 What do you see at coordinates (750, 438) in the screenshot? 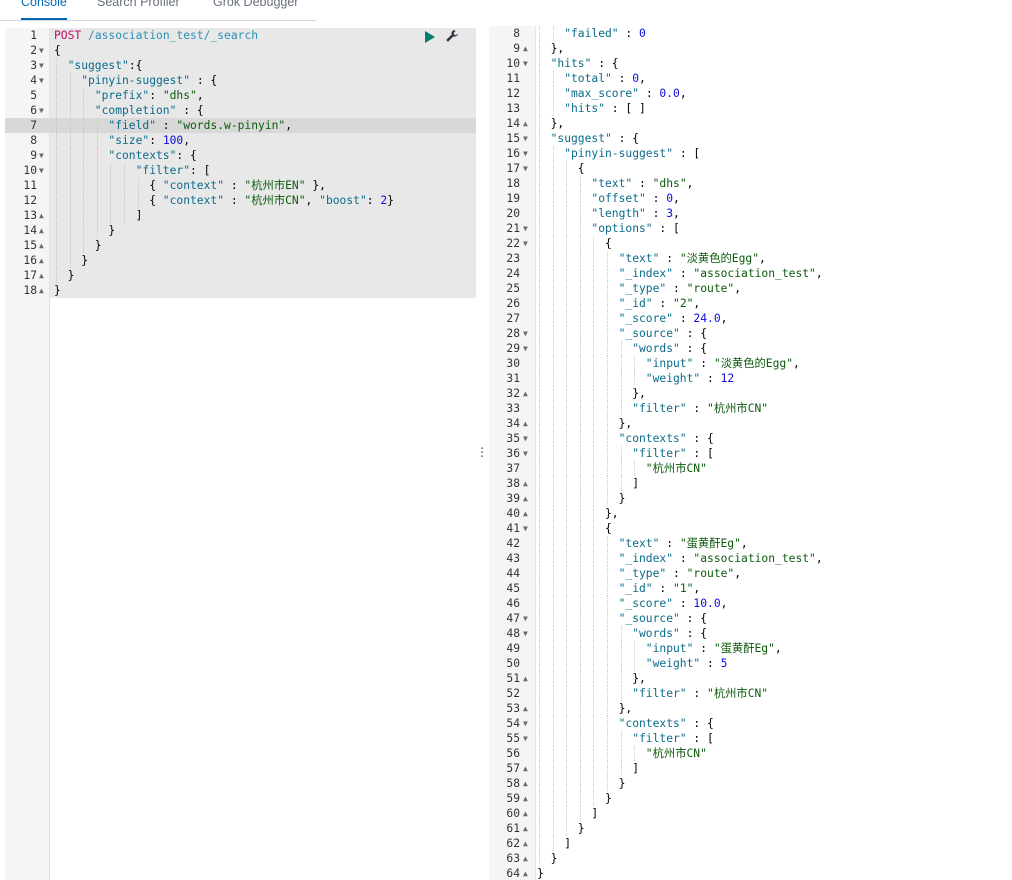
I see `response-line: 35 ▼ "contexts" : {` at bounding box center [750, 438].